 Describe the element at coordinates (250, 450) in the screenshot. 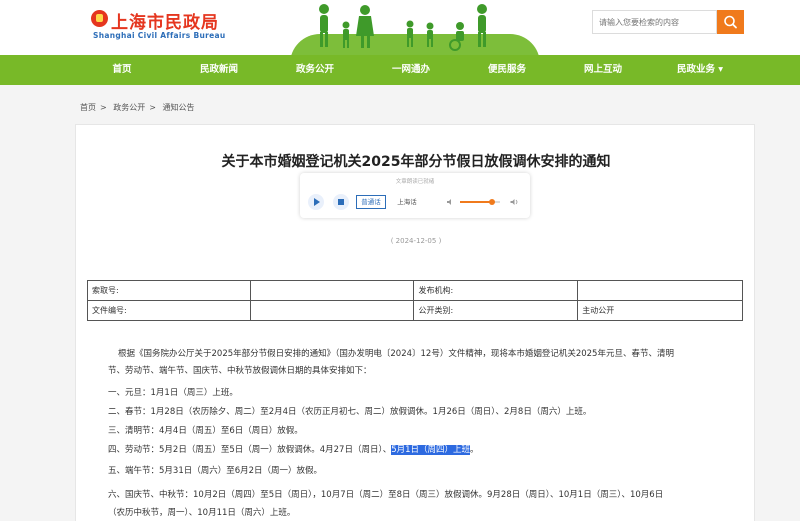

I see `list-item-text: 四、劳动节：5月2日（周五）至5日（周一）放假调休。4月27日（周日）、` at that location.